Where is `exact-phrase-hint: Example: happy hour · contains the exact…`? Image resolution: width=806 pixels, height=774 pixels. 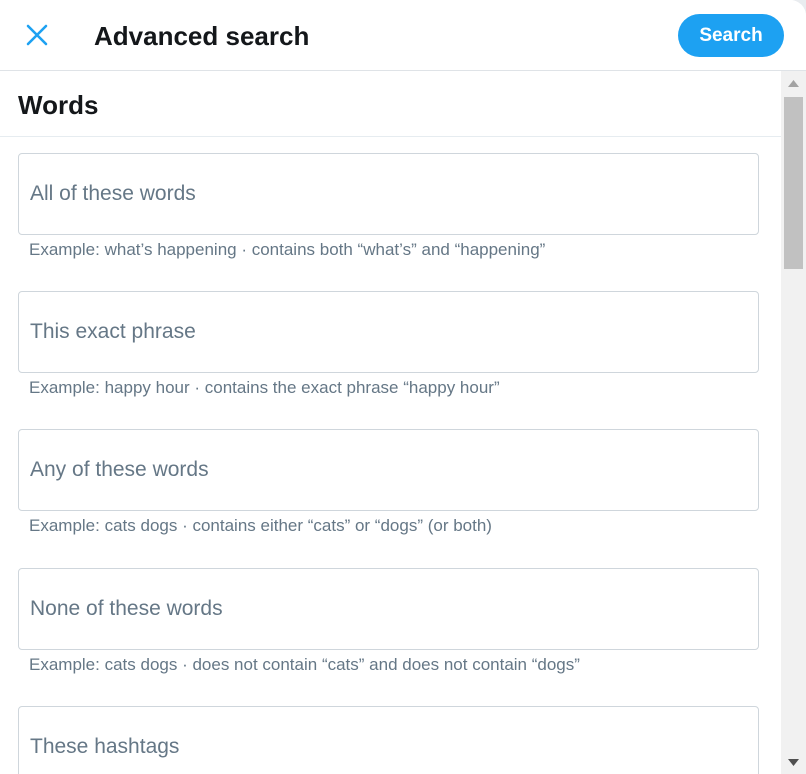
exact-phrase-hint: Example: happy hour · contains the exact… is located at coordinates (264, 387).